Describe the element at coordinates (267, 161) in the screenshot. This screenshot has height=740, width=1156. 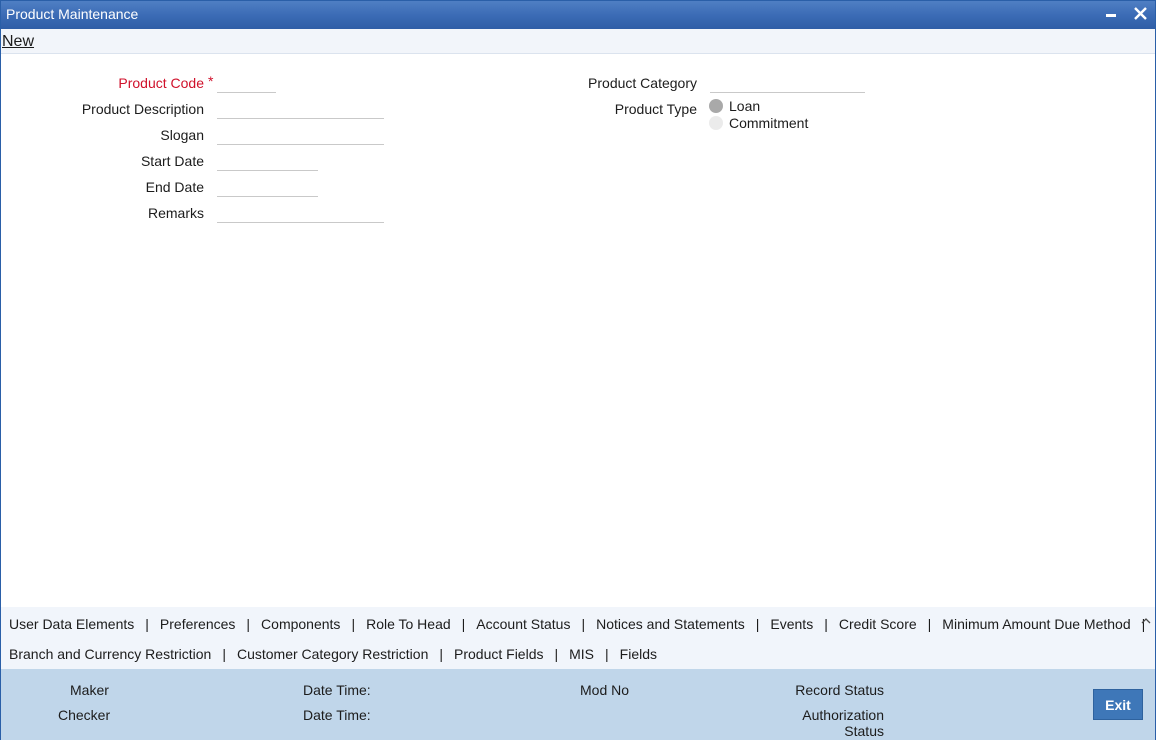
I see `start-date-input` at that location.